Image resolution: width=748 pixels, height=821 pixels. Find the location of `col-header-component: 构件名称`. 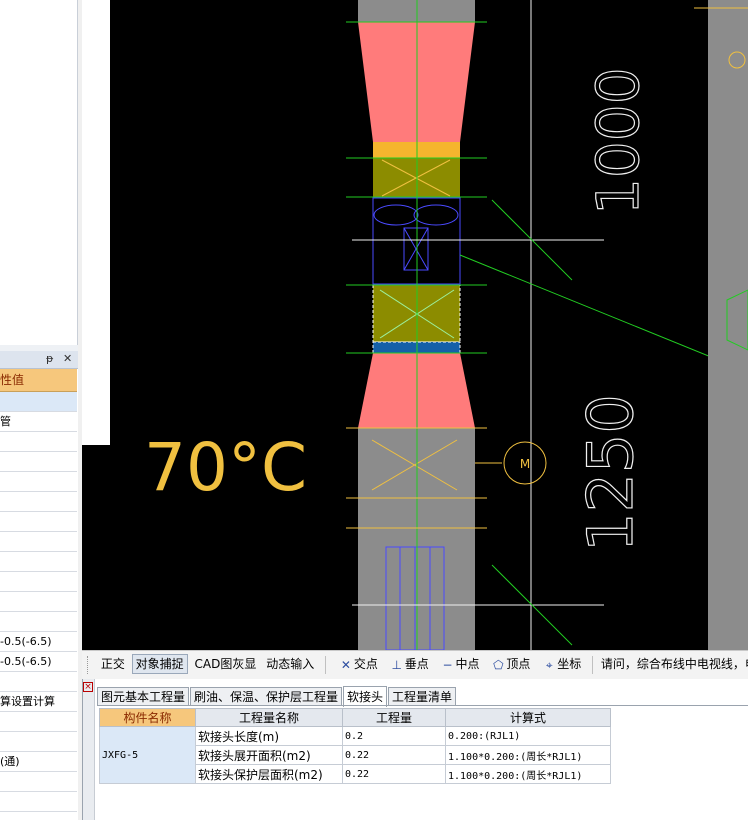

col-header-component: 构件名称 is located at coordinates (147, 717).